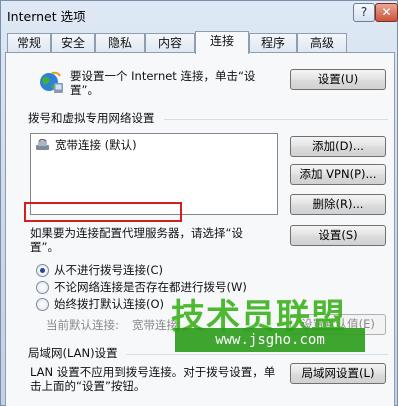  What do you see at coordinates (108, 270) in the screenshot?
I see `never-dial-label: 从不进行拨号连接(C)` at bounding box center [108, 270].